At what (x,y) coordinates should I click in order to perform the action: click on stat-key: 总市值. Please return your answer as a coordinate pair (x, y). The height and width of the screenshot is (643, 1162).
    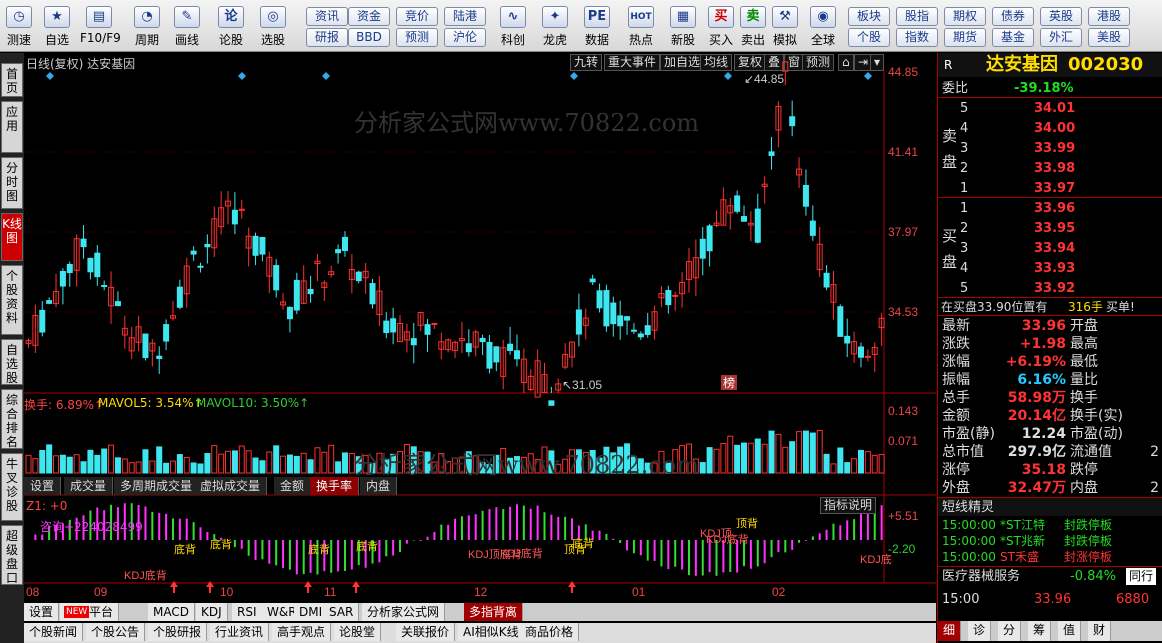
    Looking at the image, I should click on (963, 452).